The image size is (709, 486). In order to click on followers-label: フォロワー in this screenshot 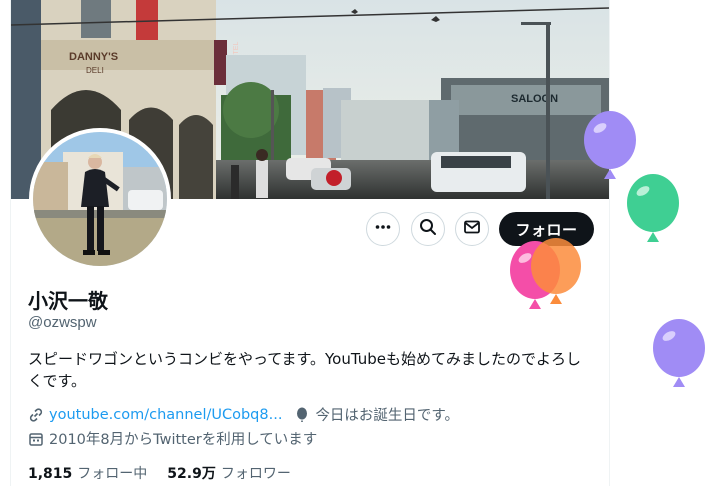, I will do `click(255, 474)`.